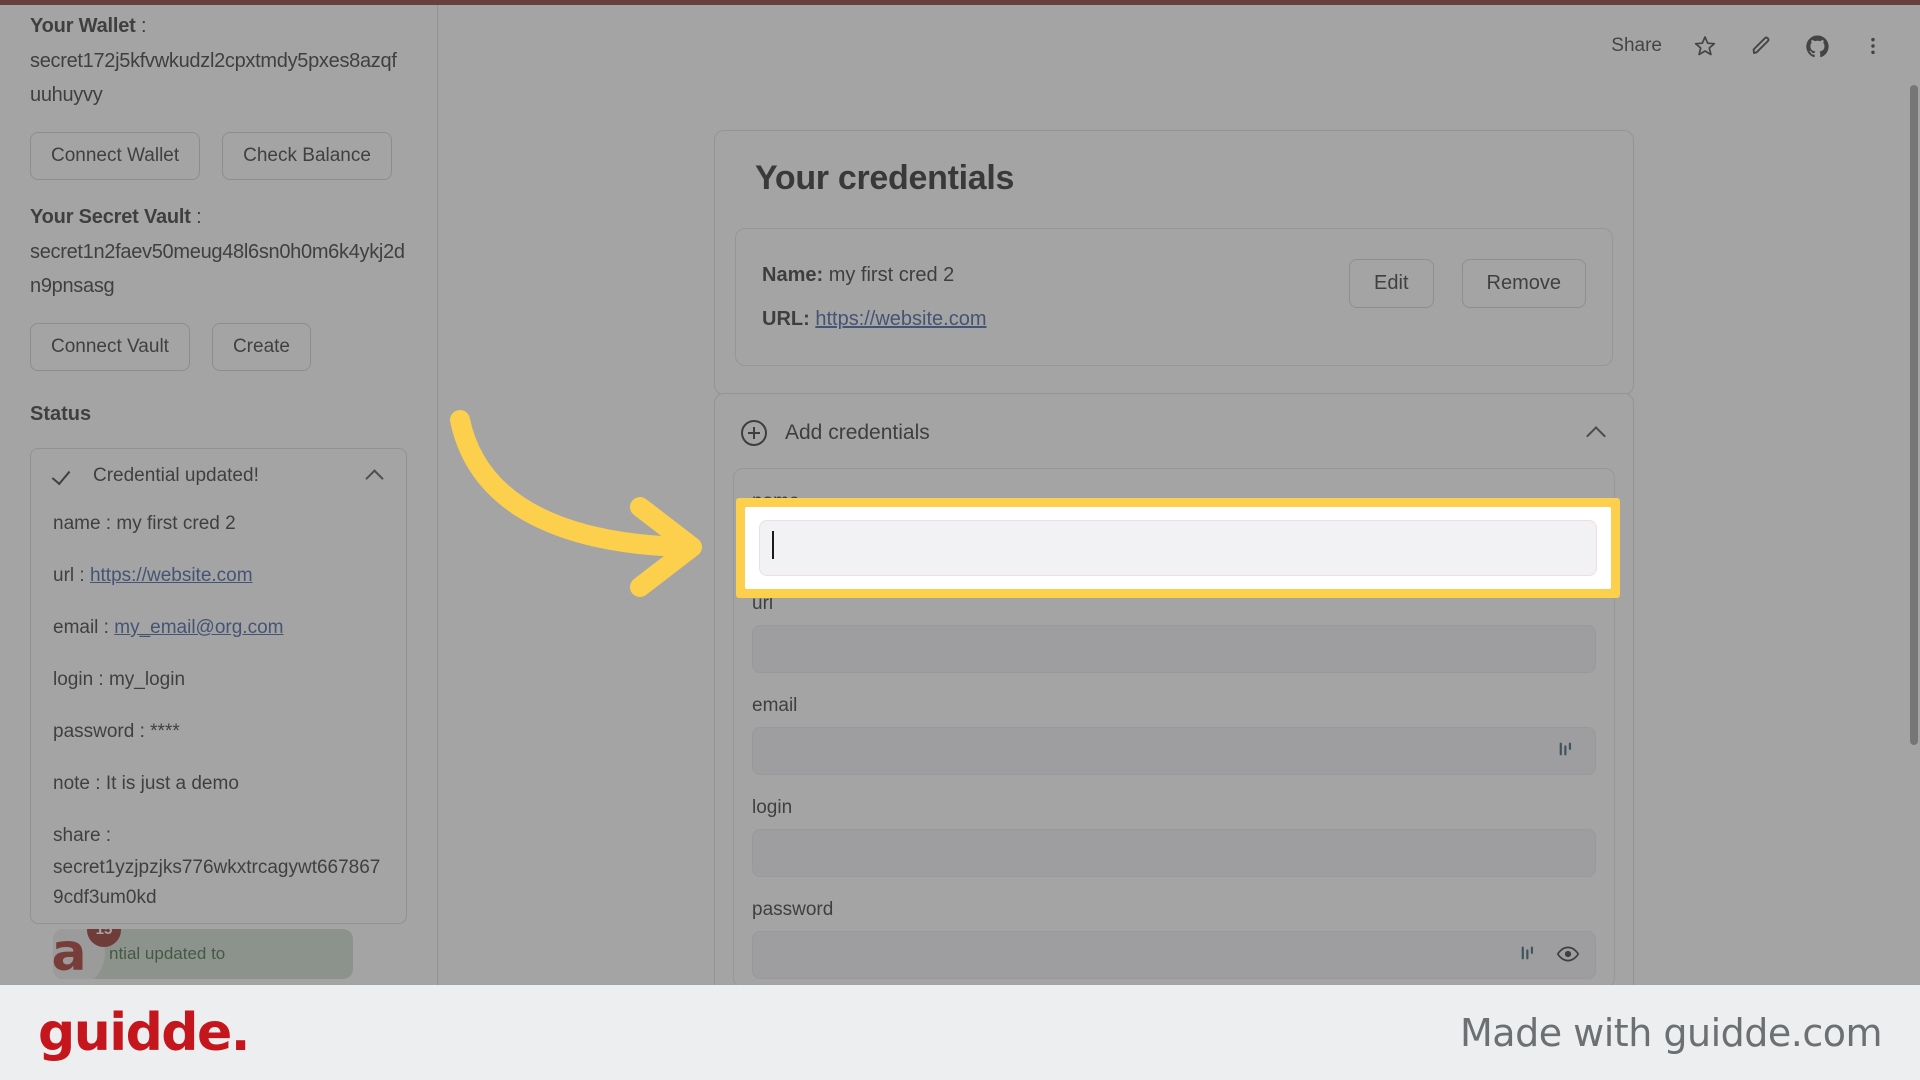  What do you see at coordinates (82, 835) in the screenshot?
I see `status-field-share-key: share :` at bounding box center [82, 835].